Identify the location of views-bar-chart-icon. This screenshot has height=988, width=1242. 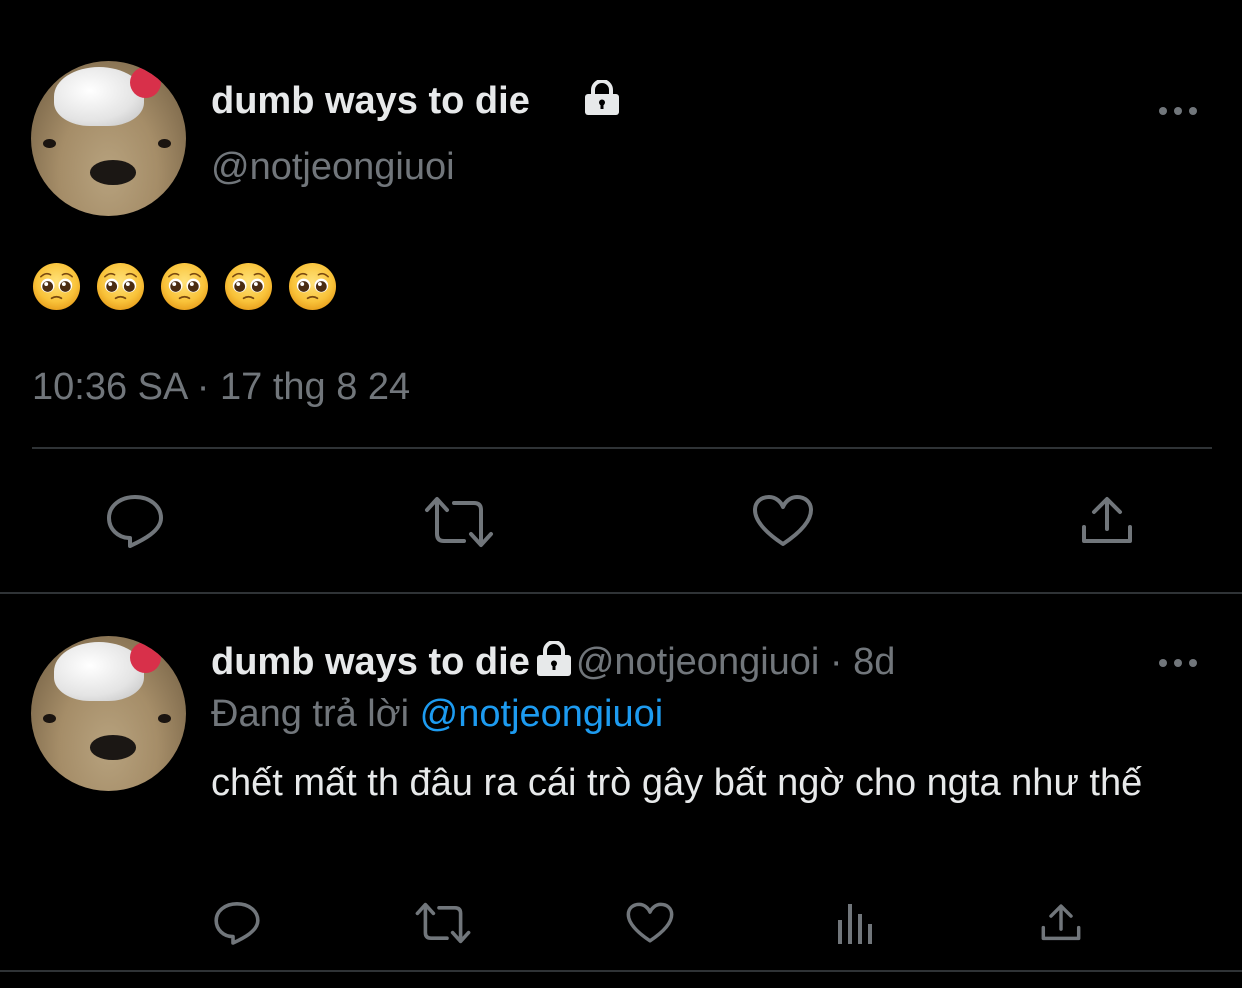
(856, 923).